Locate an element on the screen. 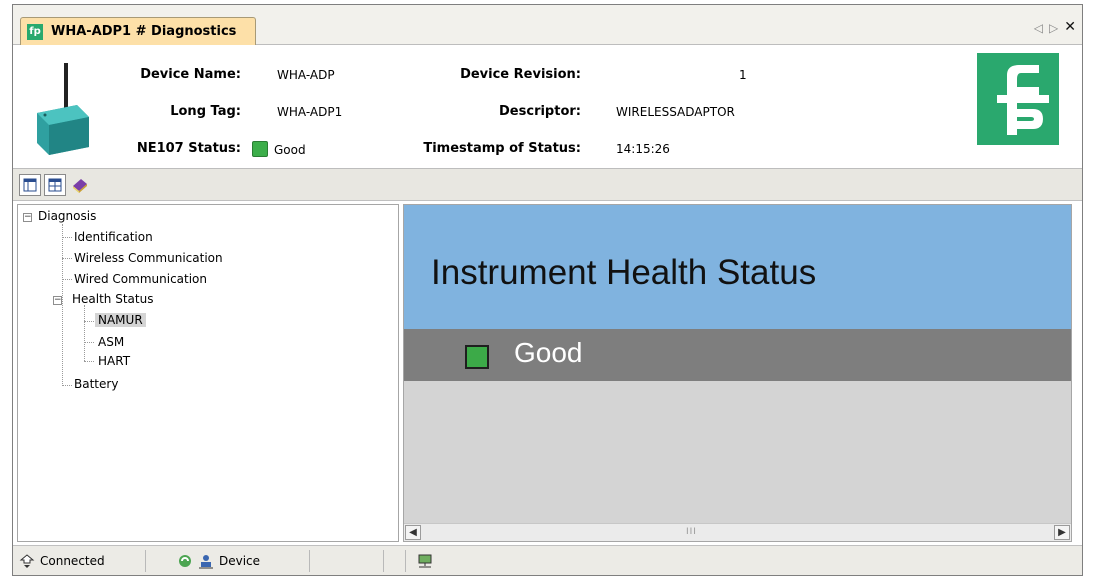 The height and width of the screenshot is (576, 1112). tree-item-wireless-communication: Wireless Communication is located at coordinates (148, 258).